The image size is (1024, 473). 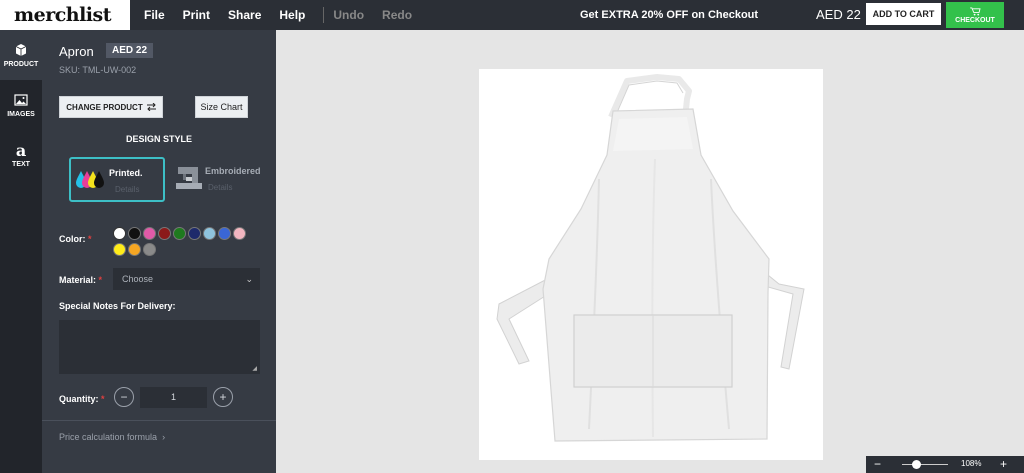 I want to click on menu-file: File, so click(x=154, y=15).